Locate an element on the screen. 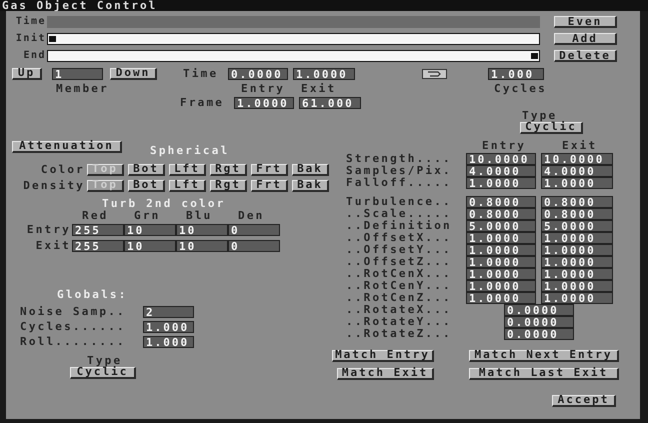 This screenshot has width=648, height=423. window-title: Gas Object Control is located at coordinates (80, 5).